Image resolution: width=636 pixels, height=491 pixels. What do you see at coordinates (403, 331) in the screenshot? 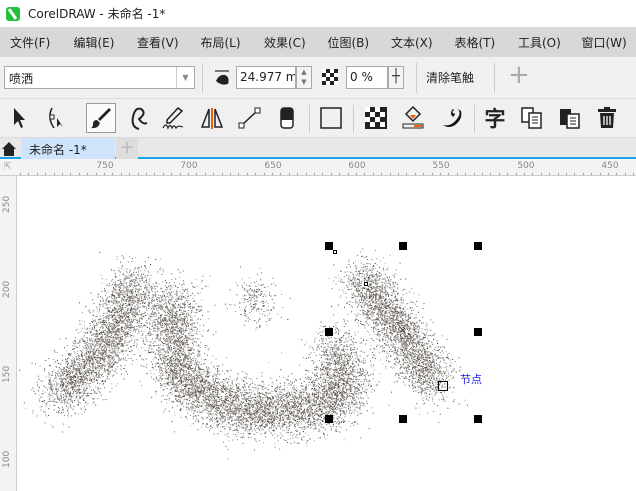
I see `center-marker-icon: ×` at bounding box center [403, 331].